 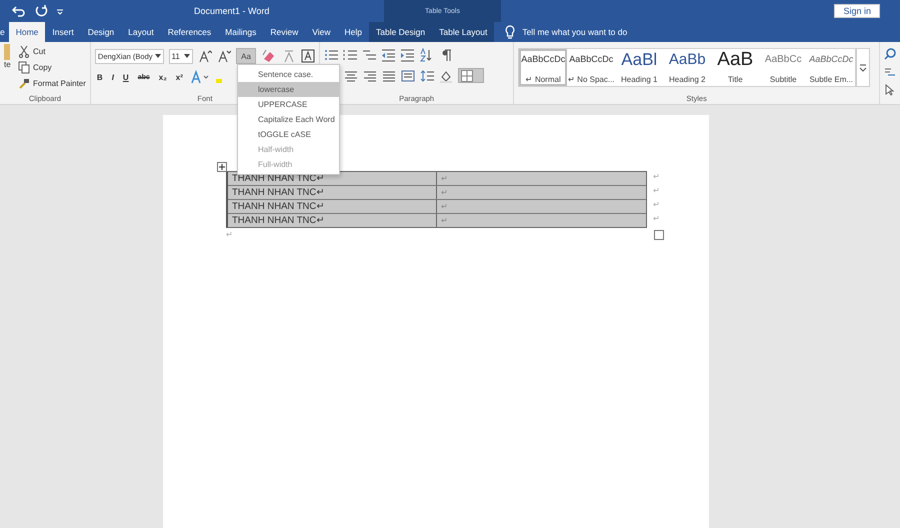 I want to click on ribbon-tab: View, so click(x=321, y=32).